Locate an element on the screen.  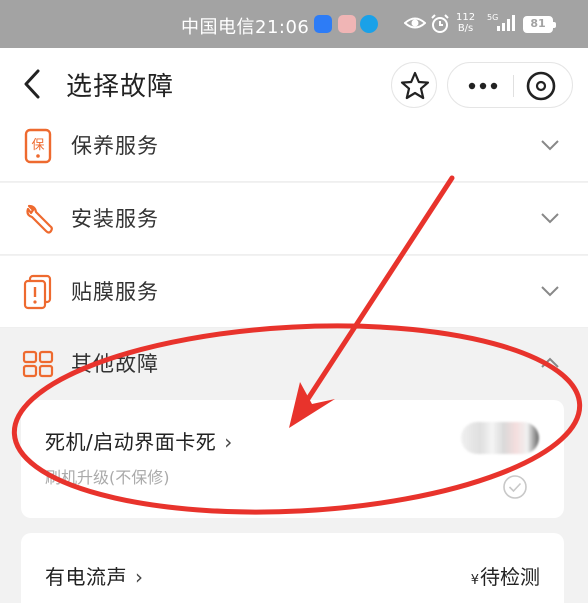
svg-text: 保 is located at coordinates (37, 145).